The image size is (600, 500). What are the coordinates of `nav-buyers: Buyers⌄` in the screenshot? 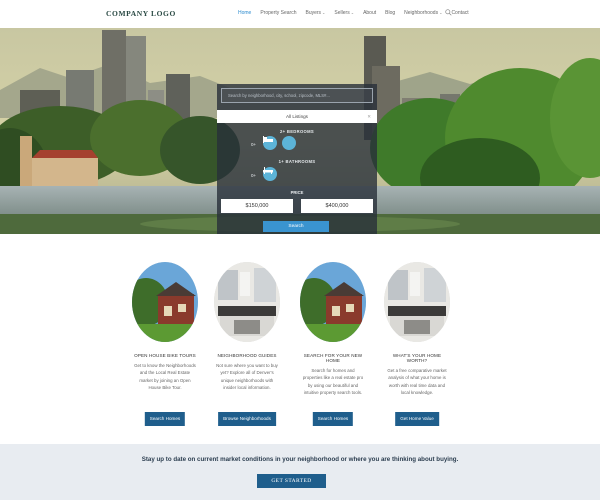 It's located at (315, 13).